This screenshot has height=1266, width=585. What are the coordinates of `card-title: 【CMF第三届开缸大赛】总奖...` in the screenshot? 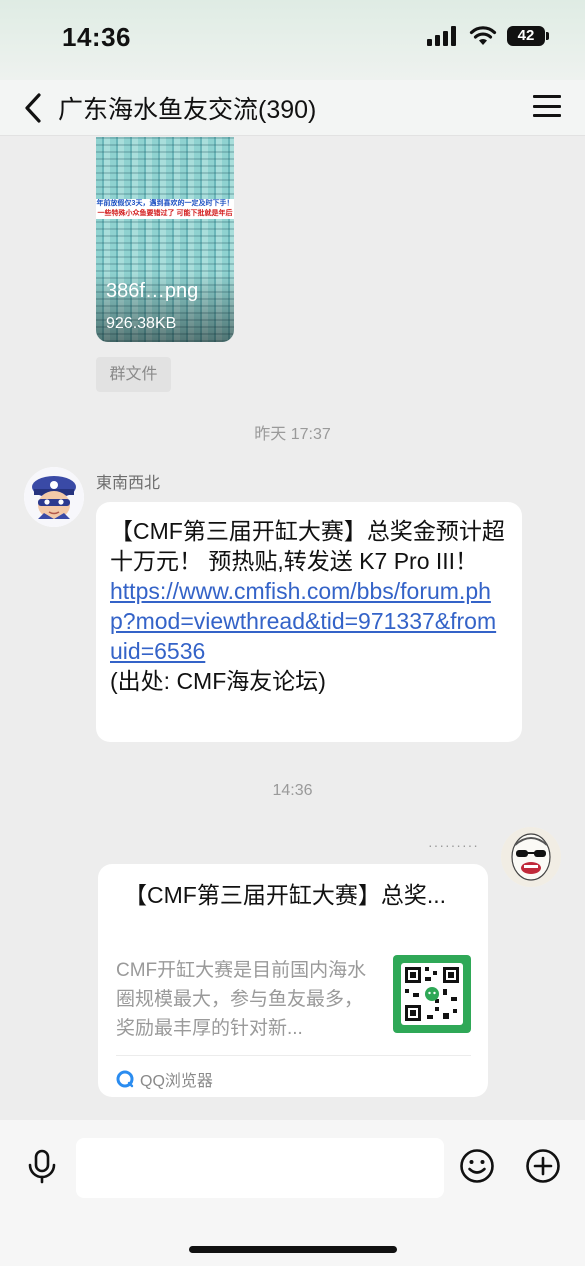 It's located at (285, 895).